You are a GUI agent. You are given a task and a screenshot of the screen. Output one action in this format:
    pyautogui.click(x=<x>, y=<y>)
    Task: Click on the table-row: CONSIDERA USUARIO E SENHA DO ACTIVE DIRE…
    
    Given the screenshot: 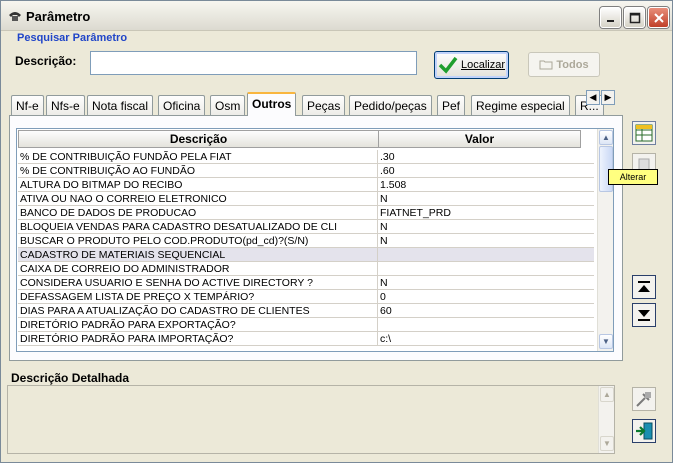 What is the action you would take?
    pyautogui.click(x=306, y=283)
    